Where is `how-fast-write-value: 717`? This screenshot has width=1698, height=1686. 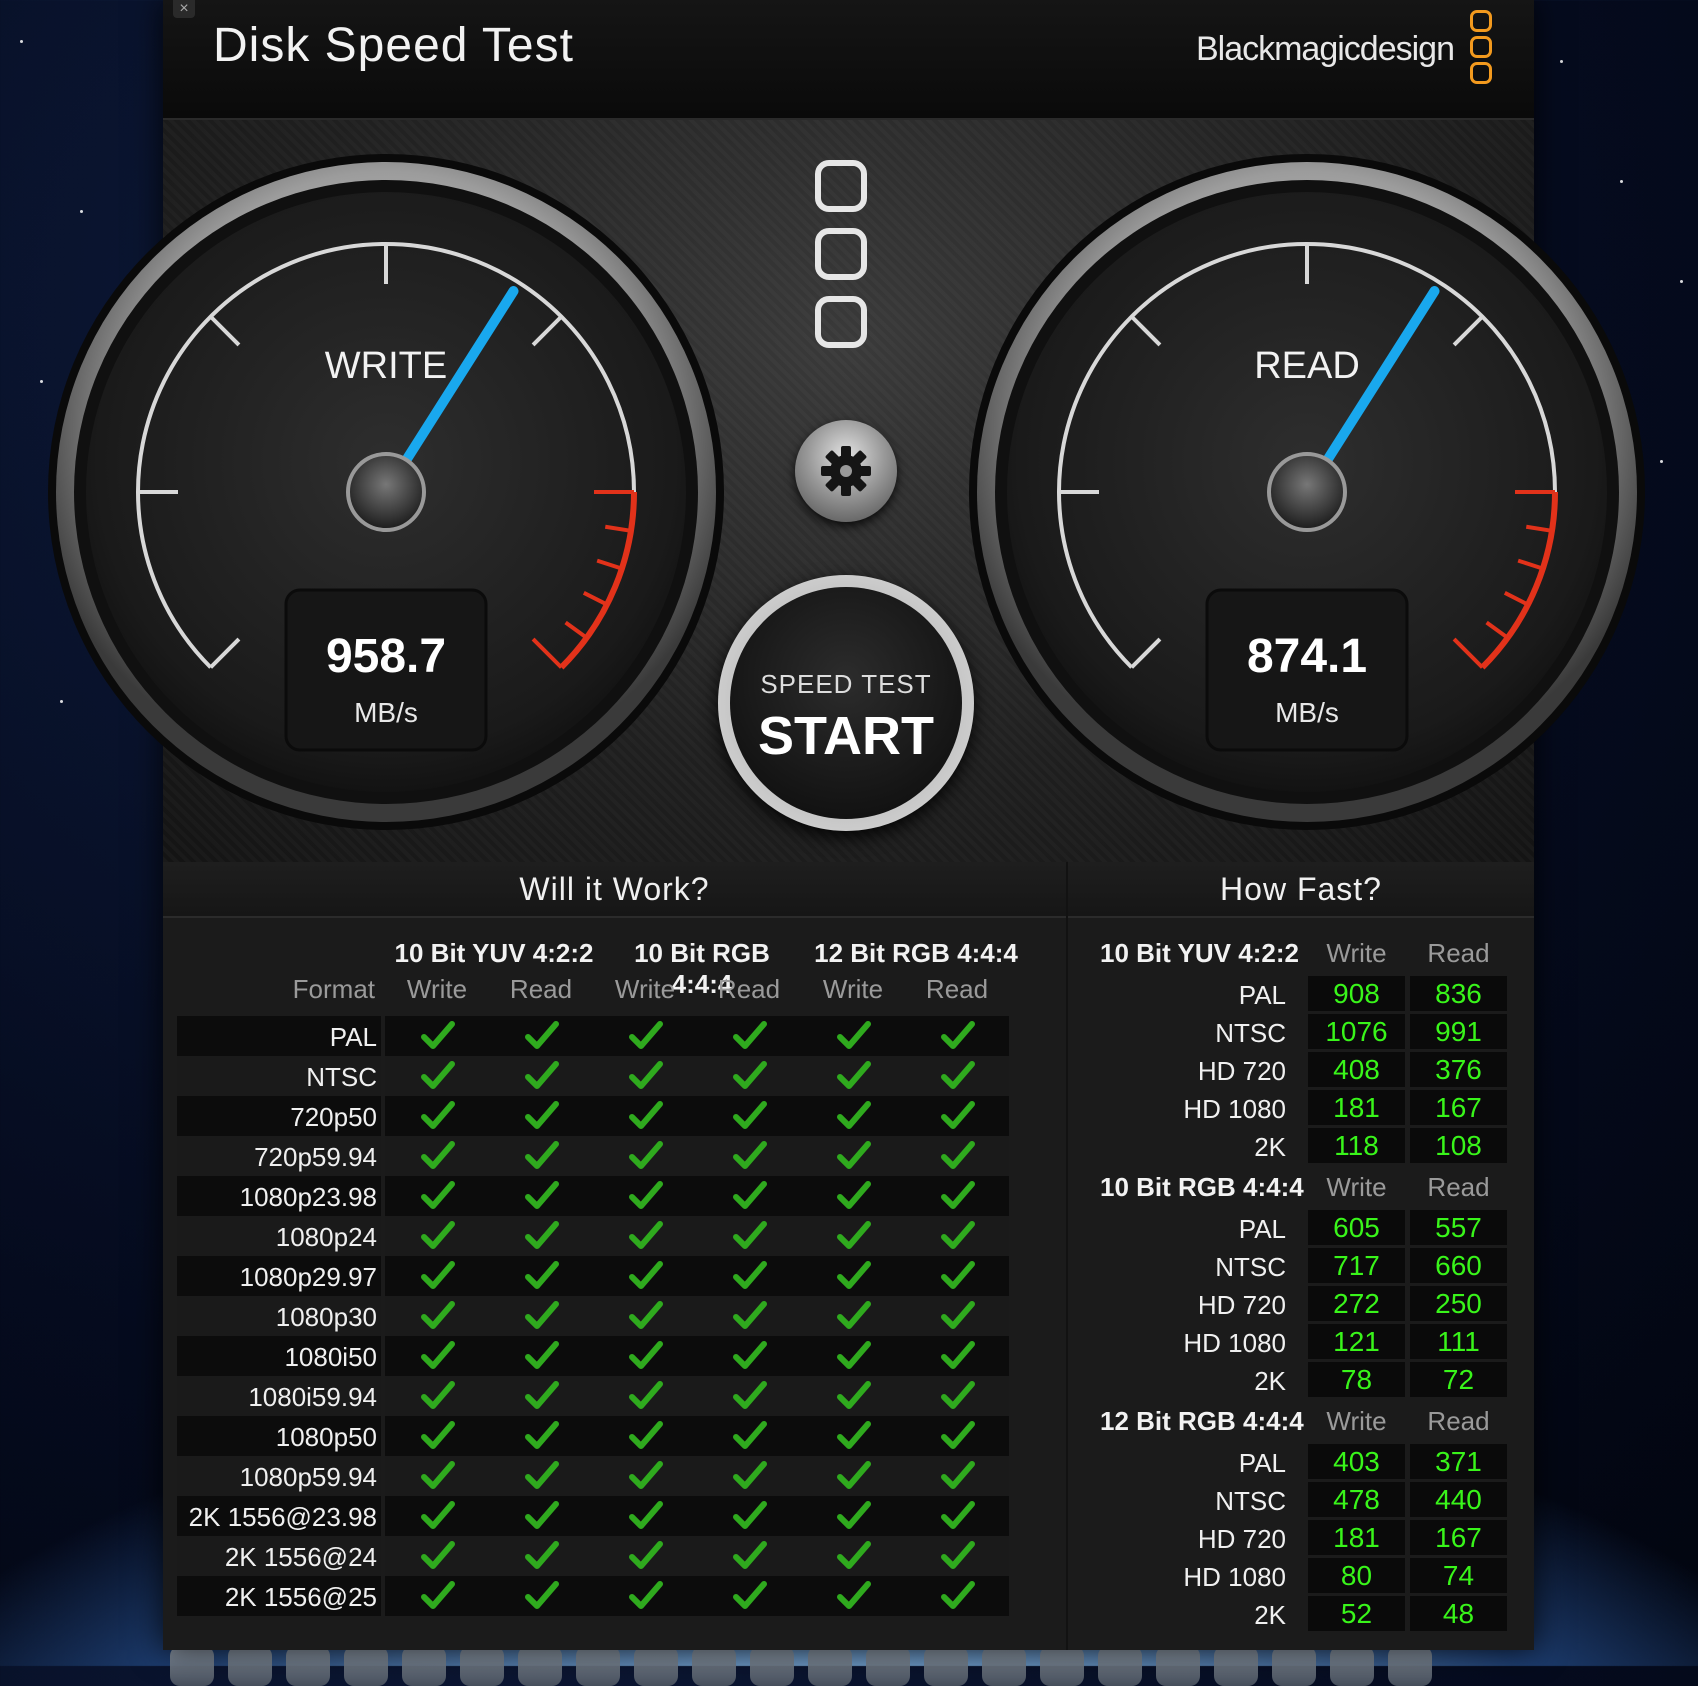
how-fast-write-value: 717 is located at coordinates (1356, 1265).